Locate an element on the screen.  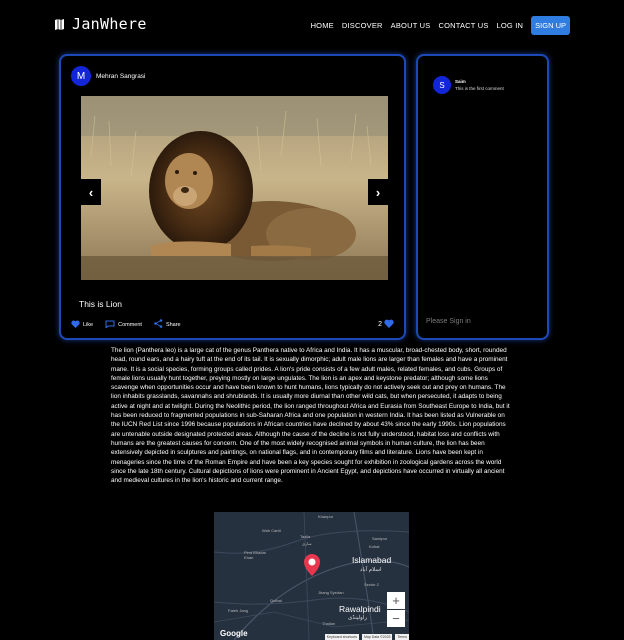
post-header: M Mehran Sangrasi is located at coordinates (108, 76).